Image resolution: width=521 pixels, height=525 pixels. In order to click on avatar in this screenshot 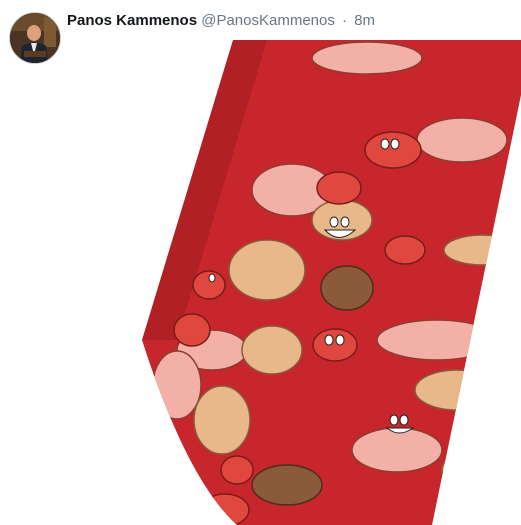, I will do `click(35, 38)`.